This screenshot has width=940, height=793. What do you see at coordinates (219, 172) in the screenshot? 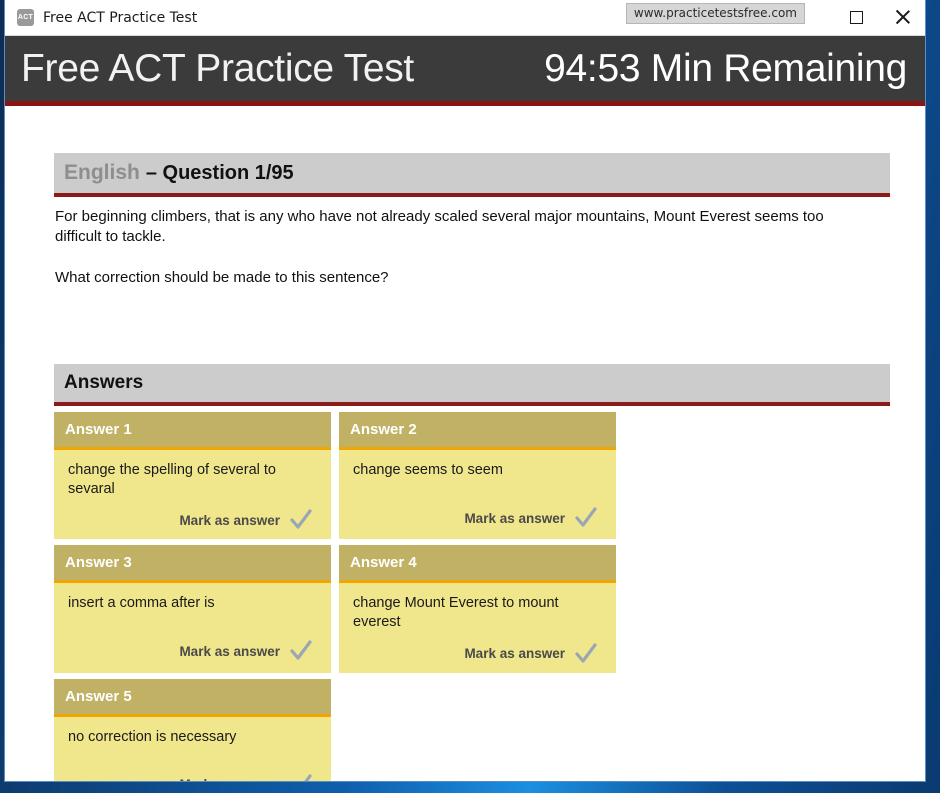
I see `question-number-label: – Question 1/95` at bounding box center [219, 172].